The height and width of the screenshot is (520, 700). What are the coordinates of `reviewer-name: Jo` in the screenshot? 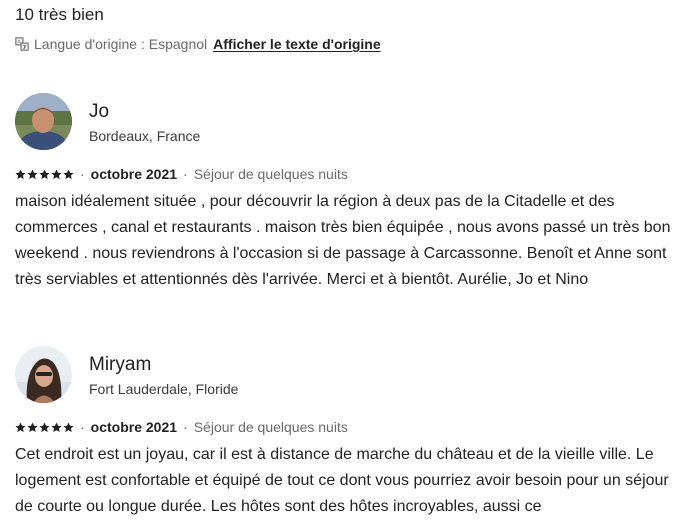 It's located at (99, 111).